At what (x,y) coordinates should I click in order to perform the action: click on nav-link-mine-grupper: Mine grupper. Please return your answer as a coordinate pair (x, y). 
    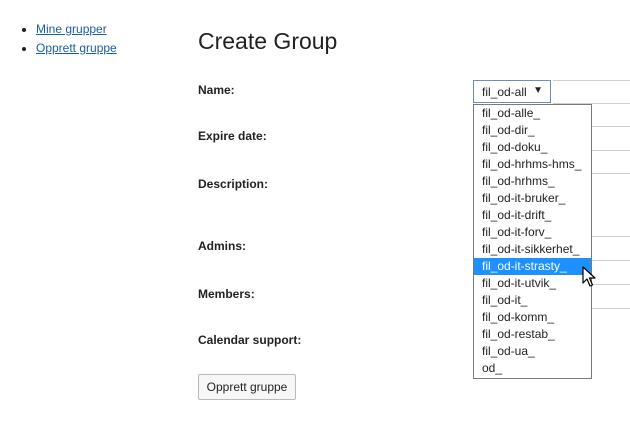
    Looking at the image, I should click on (71, 29).